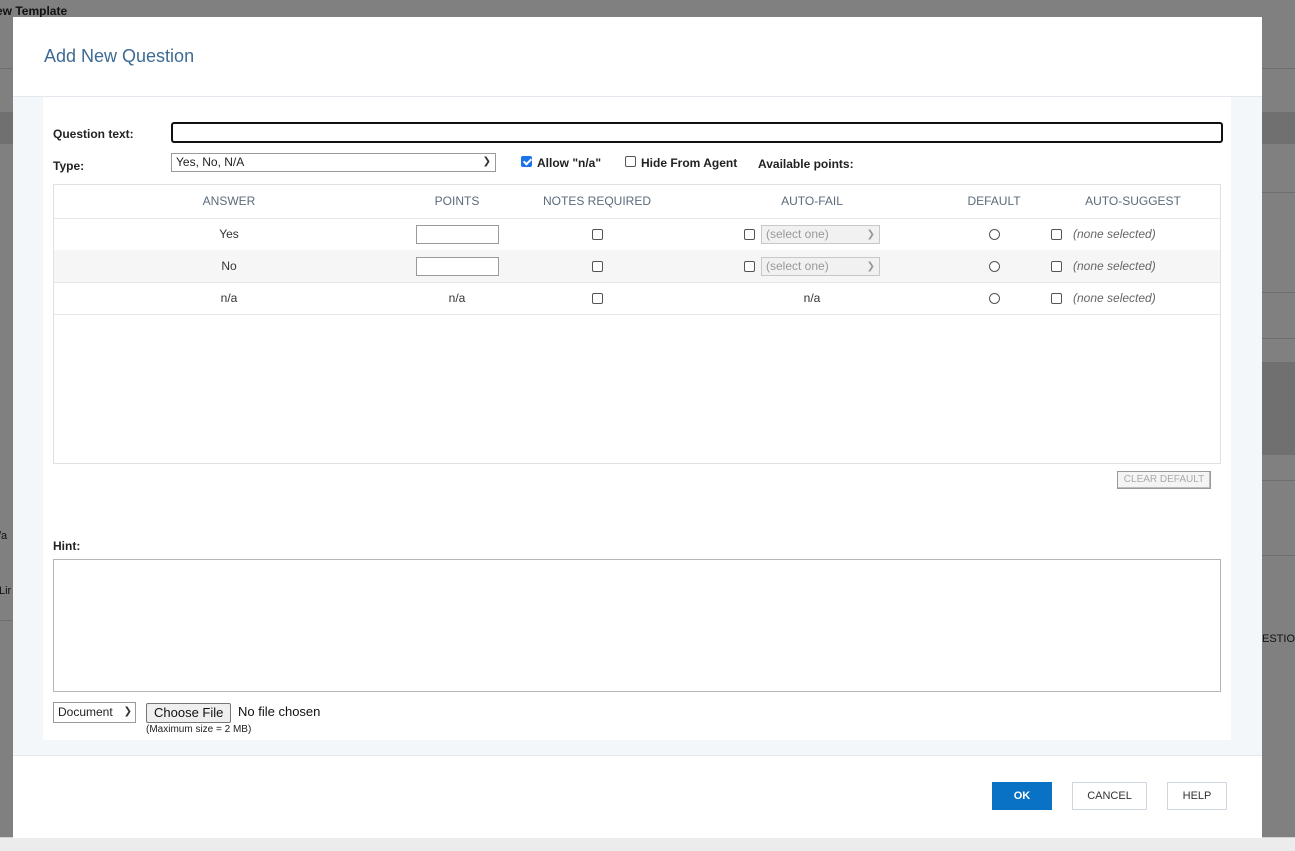  Describe the element at coordinates (189, 713) in the screenshot. I see `choose-file-button: Choose File` at that location.